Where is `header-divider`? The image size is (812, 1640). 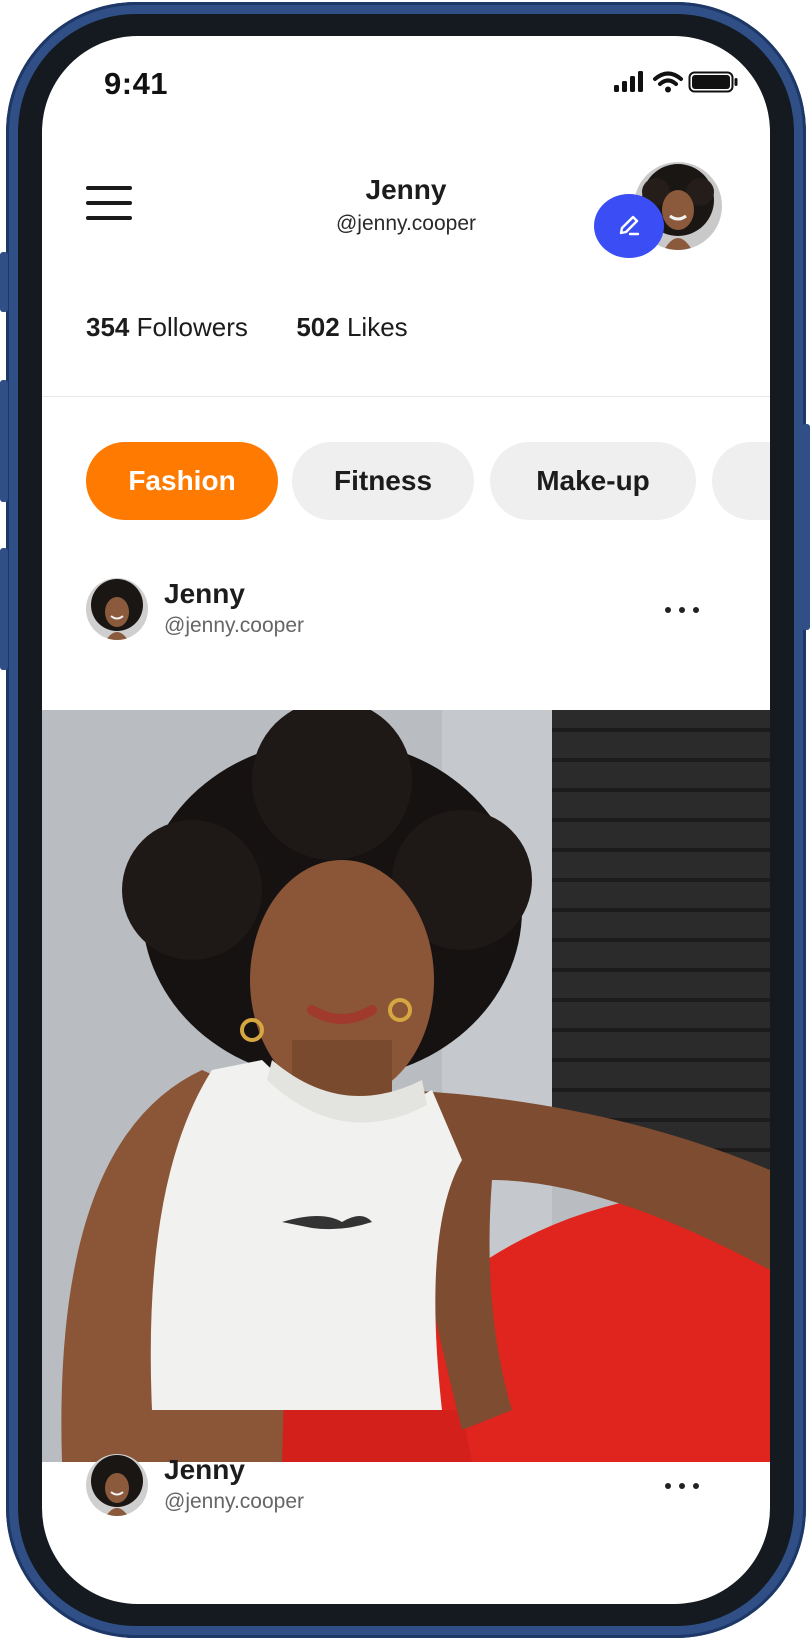 header-divider is located at coordinates (406, 396).